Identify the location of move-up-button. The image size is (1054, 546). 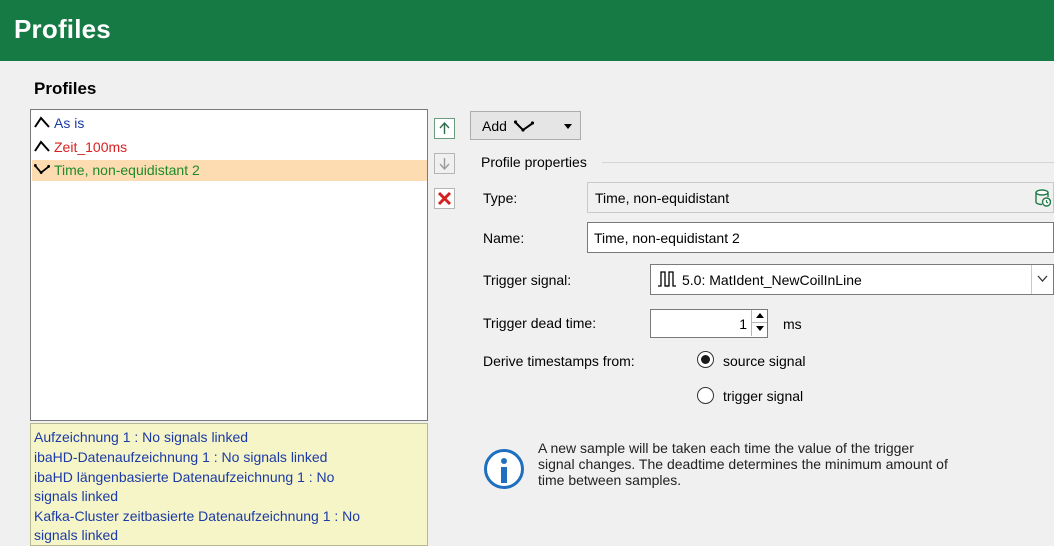
(444, 128).